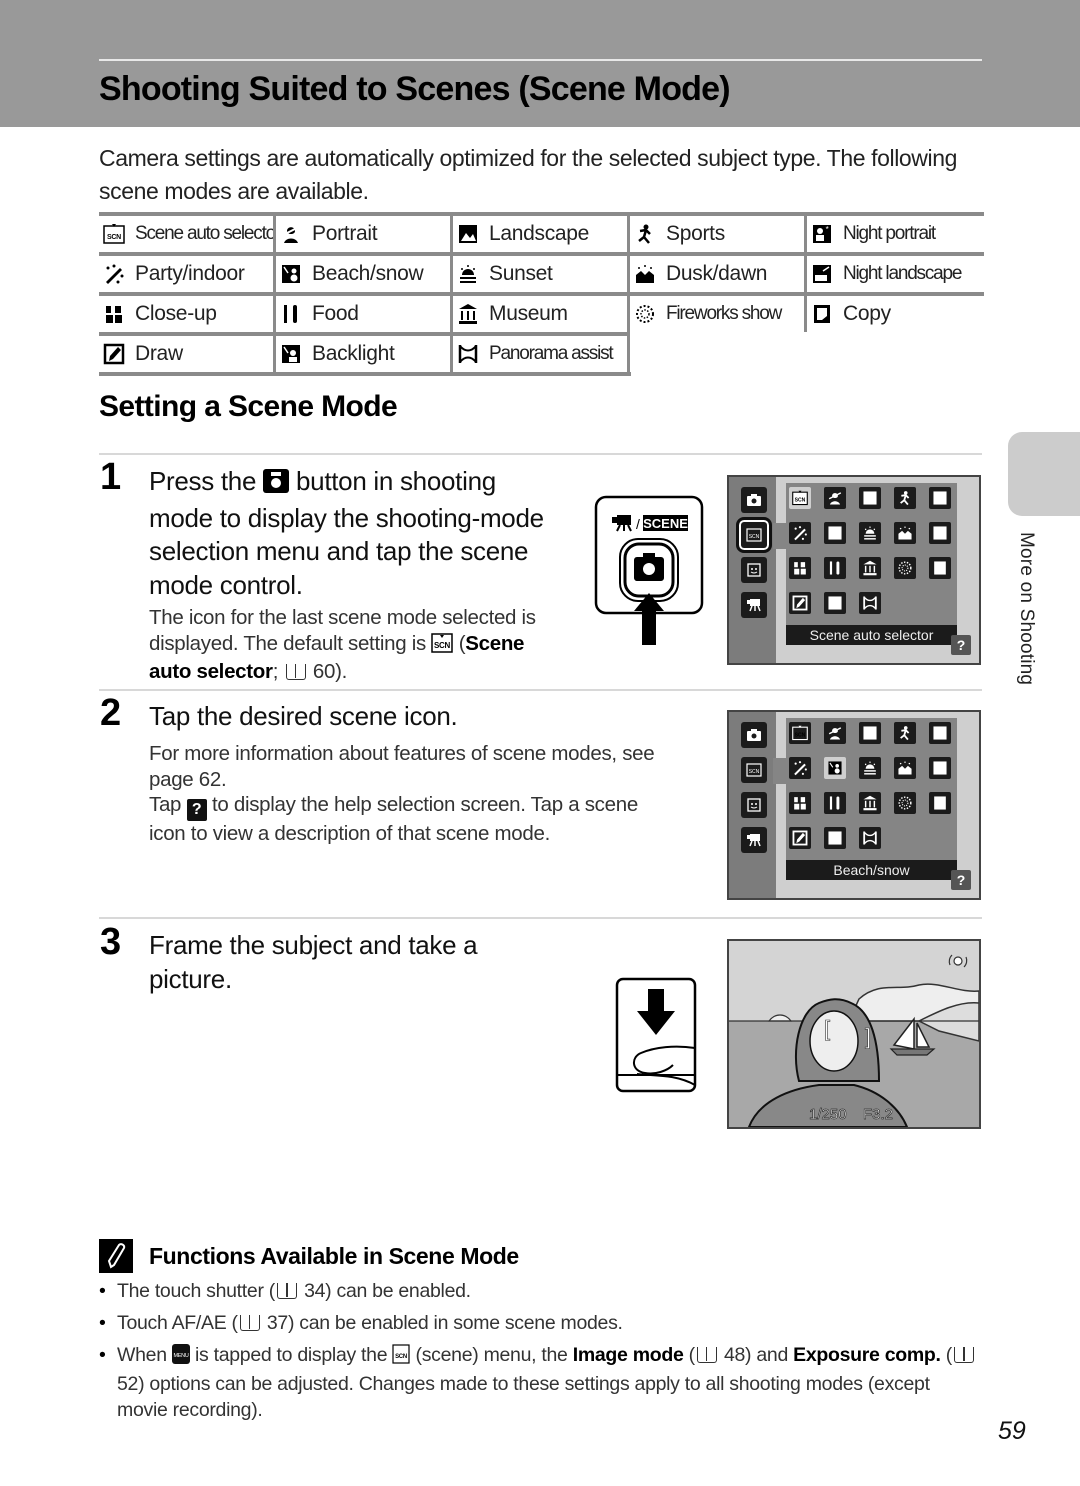 The height and width of the screenshot is (1486, 1080). What do you see at coordinates (854, 1034) in the screenshot?
I see `portrait-photo: [ ] 1/250 F3.2` at bounding box center [854, 1034].